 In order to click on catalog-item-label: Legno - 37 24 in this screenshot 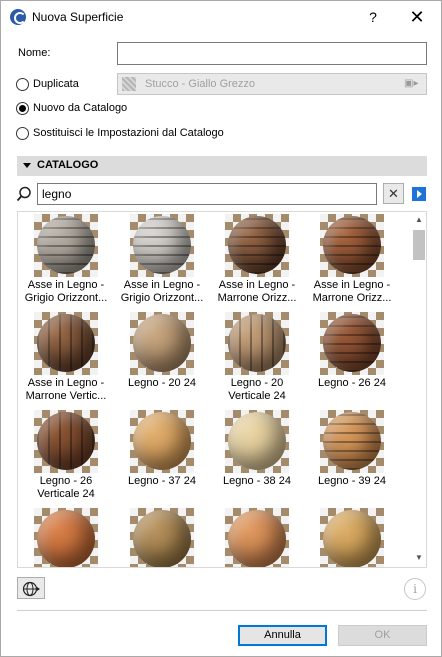, I will do `click(162, 481)`.